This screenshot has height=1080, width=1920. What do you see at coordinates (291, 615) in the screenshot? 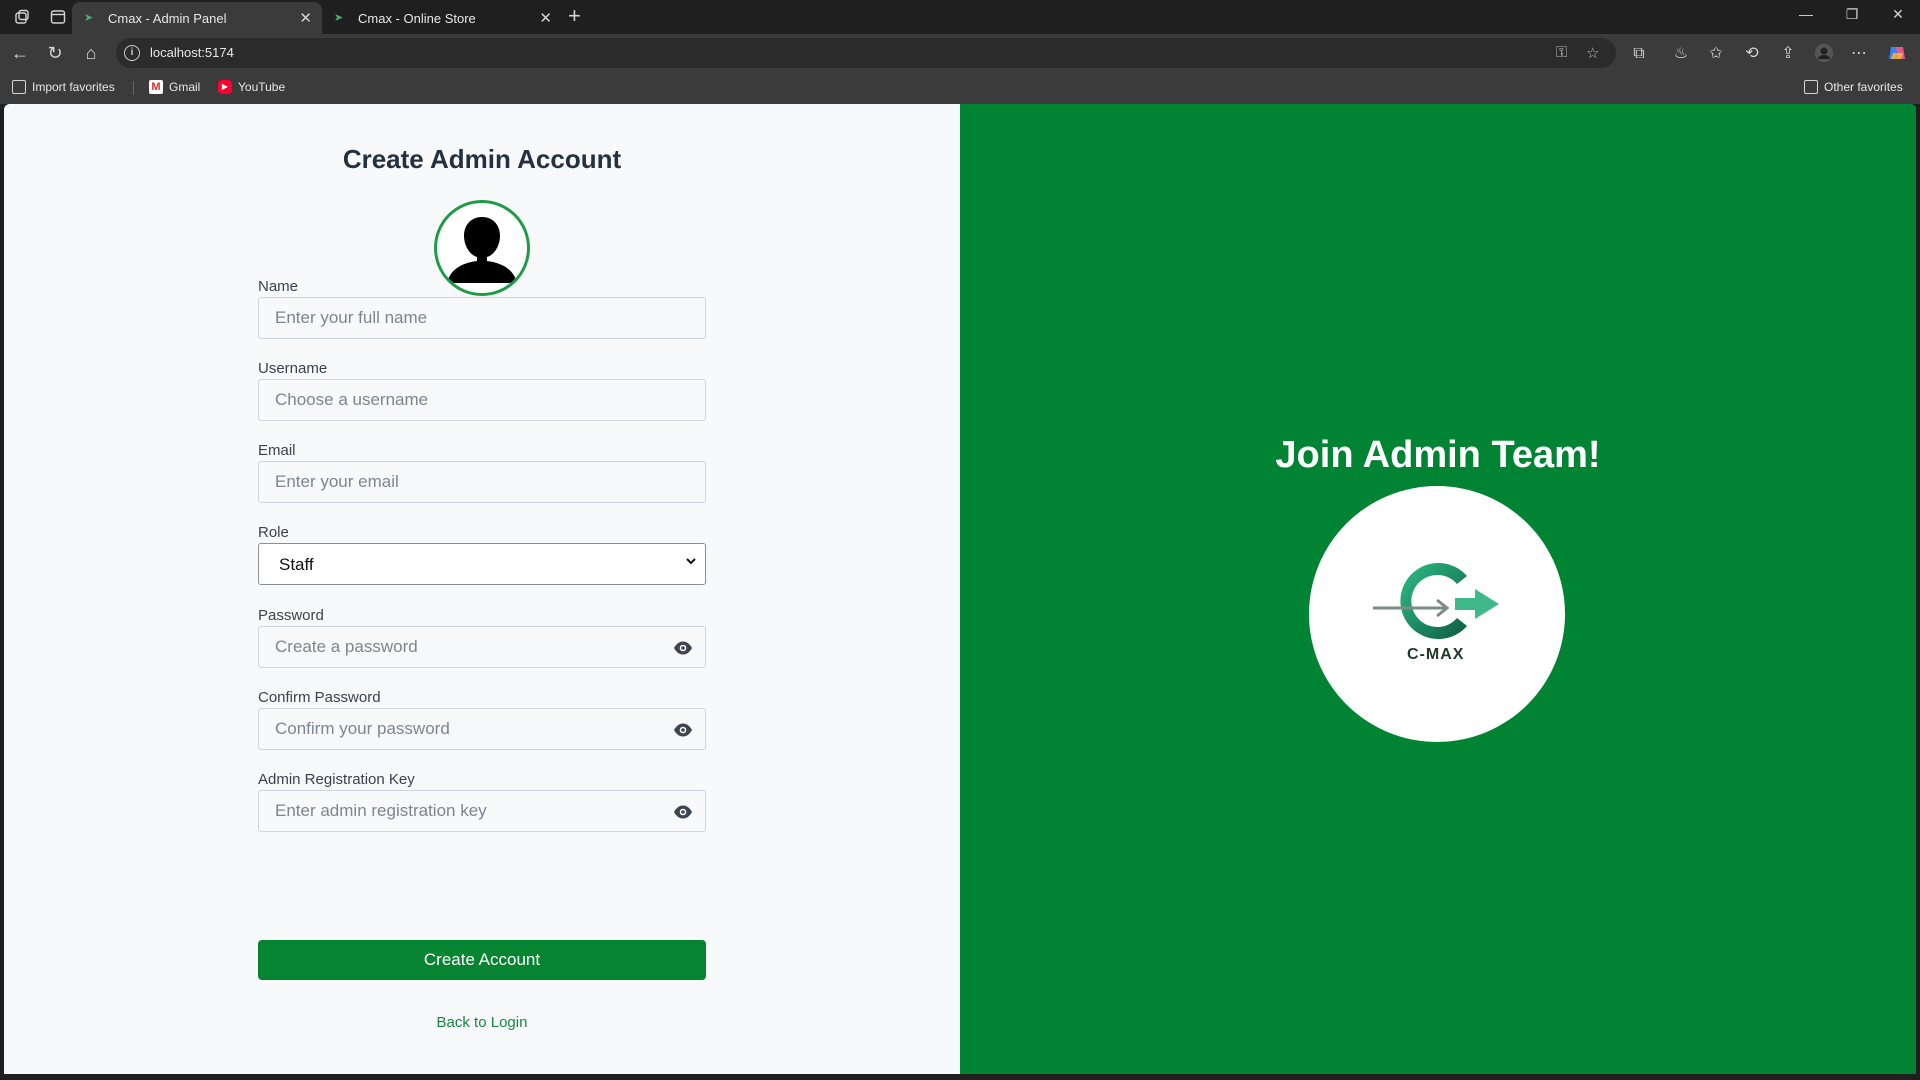
I see `password-label: Password` at bounding box center [291, 615].